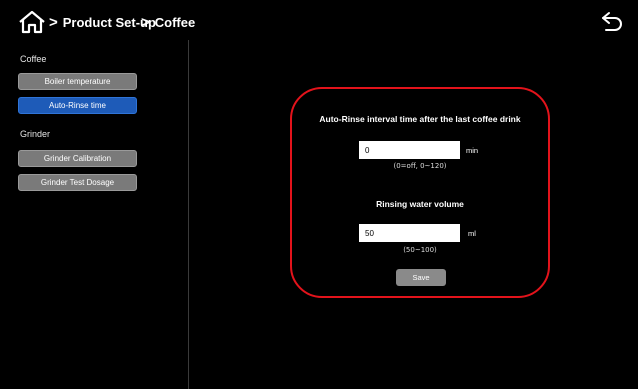 The width and height of the screenshot is (638, 389). Describe the element at coordinates (35, 134) in the screenshot. I see `section-title-grinder: Grinder` at that location.